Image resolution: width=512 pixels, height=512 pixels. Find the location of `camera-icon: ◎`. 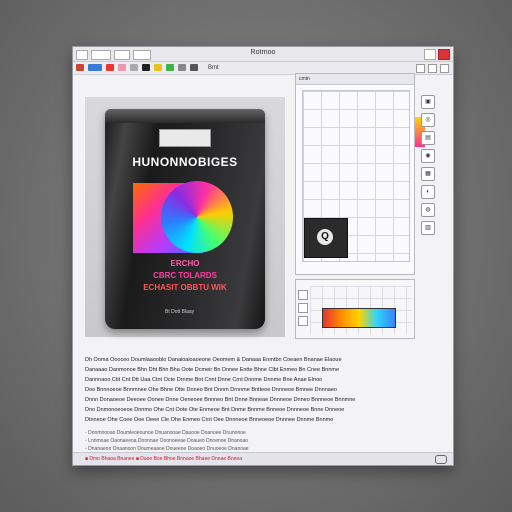

camera-icon: ◎ is located at coordinates (428, 120).